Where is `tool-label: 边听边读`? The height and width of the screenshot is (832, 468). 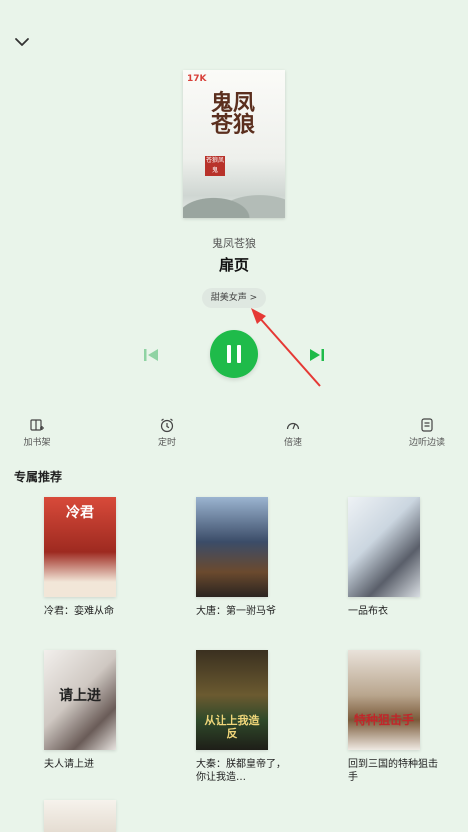
tool-label: 边听边读 is located at coordinates (426, 443).